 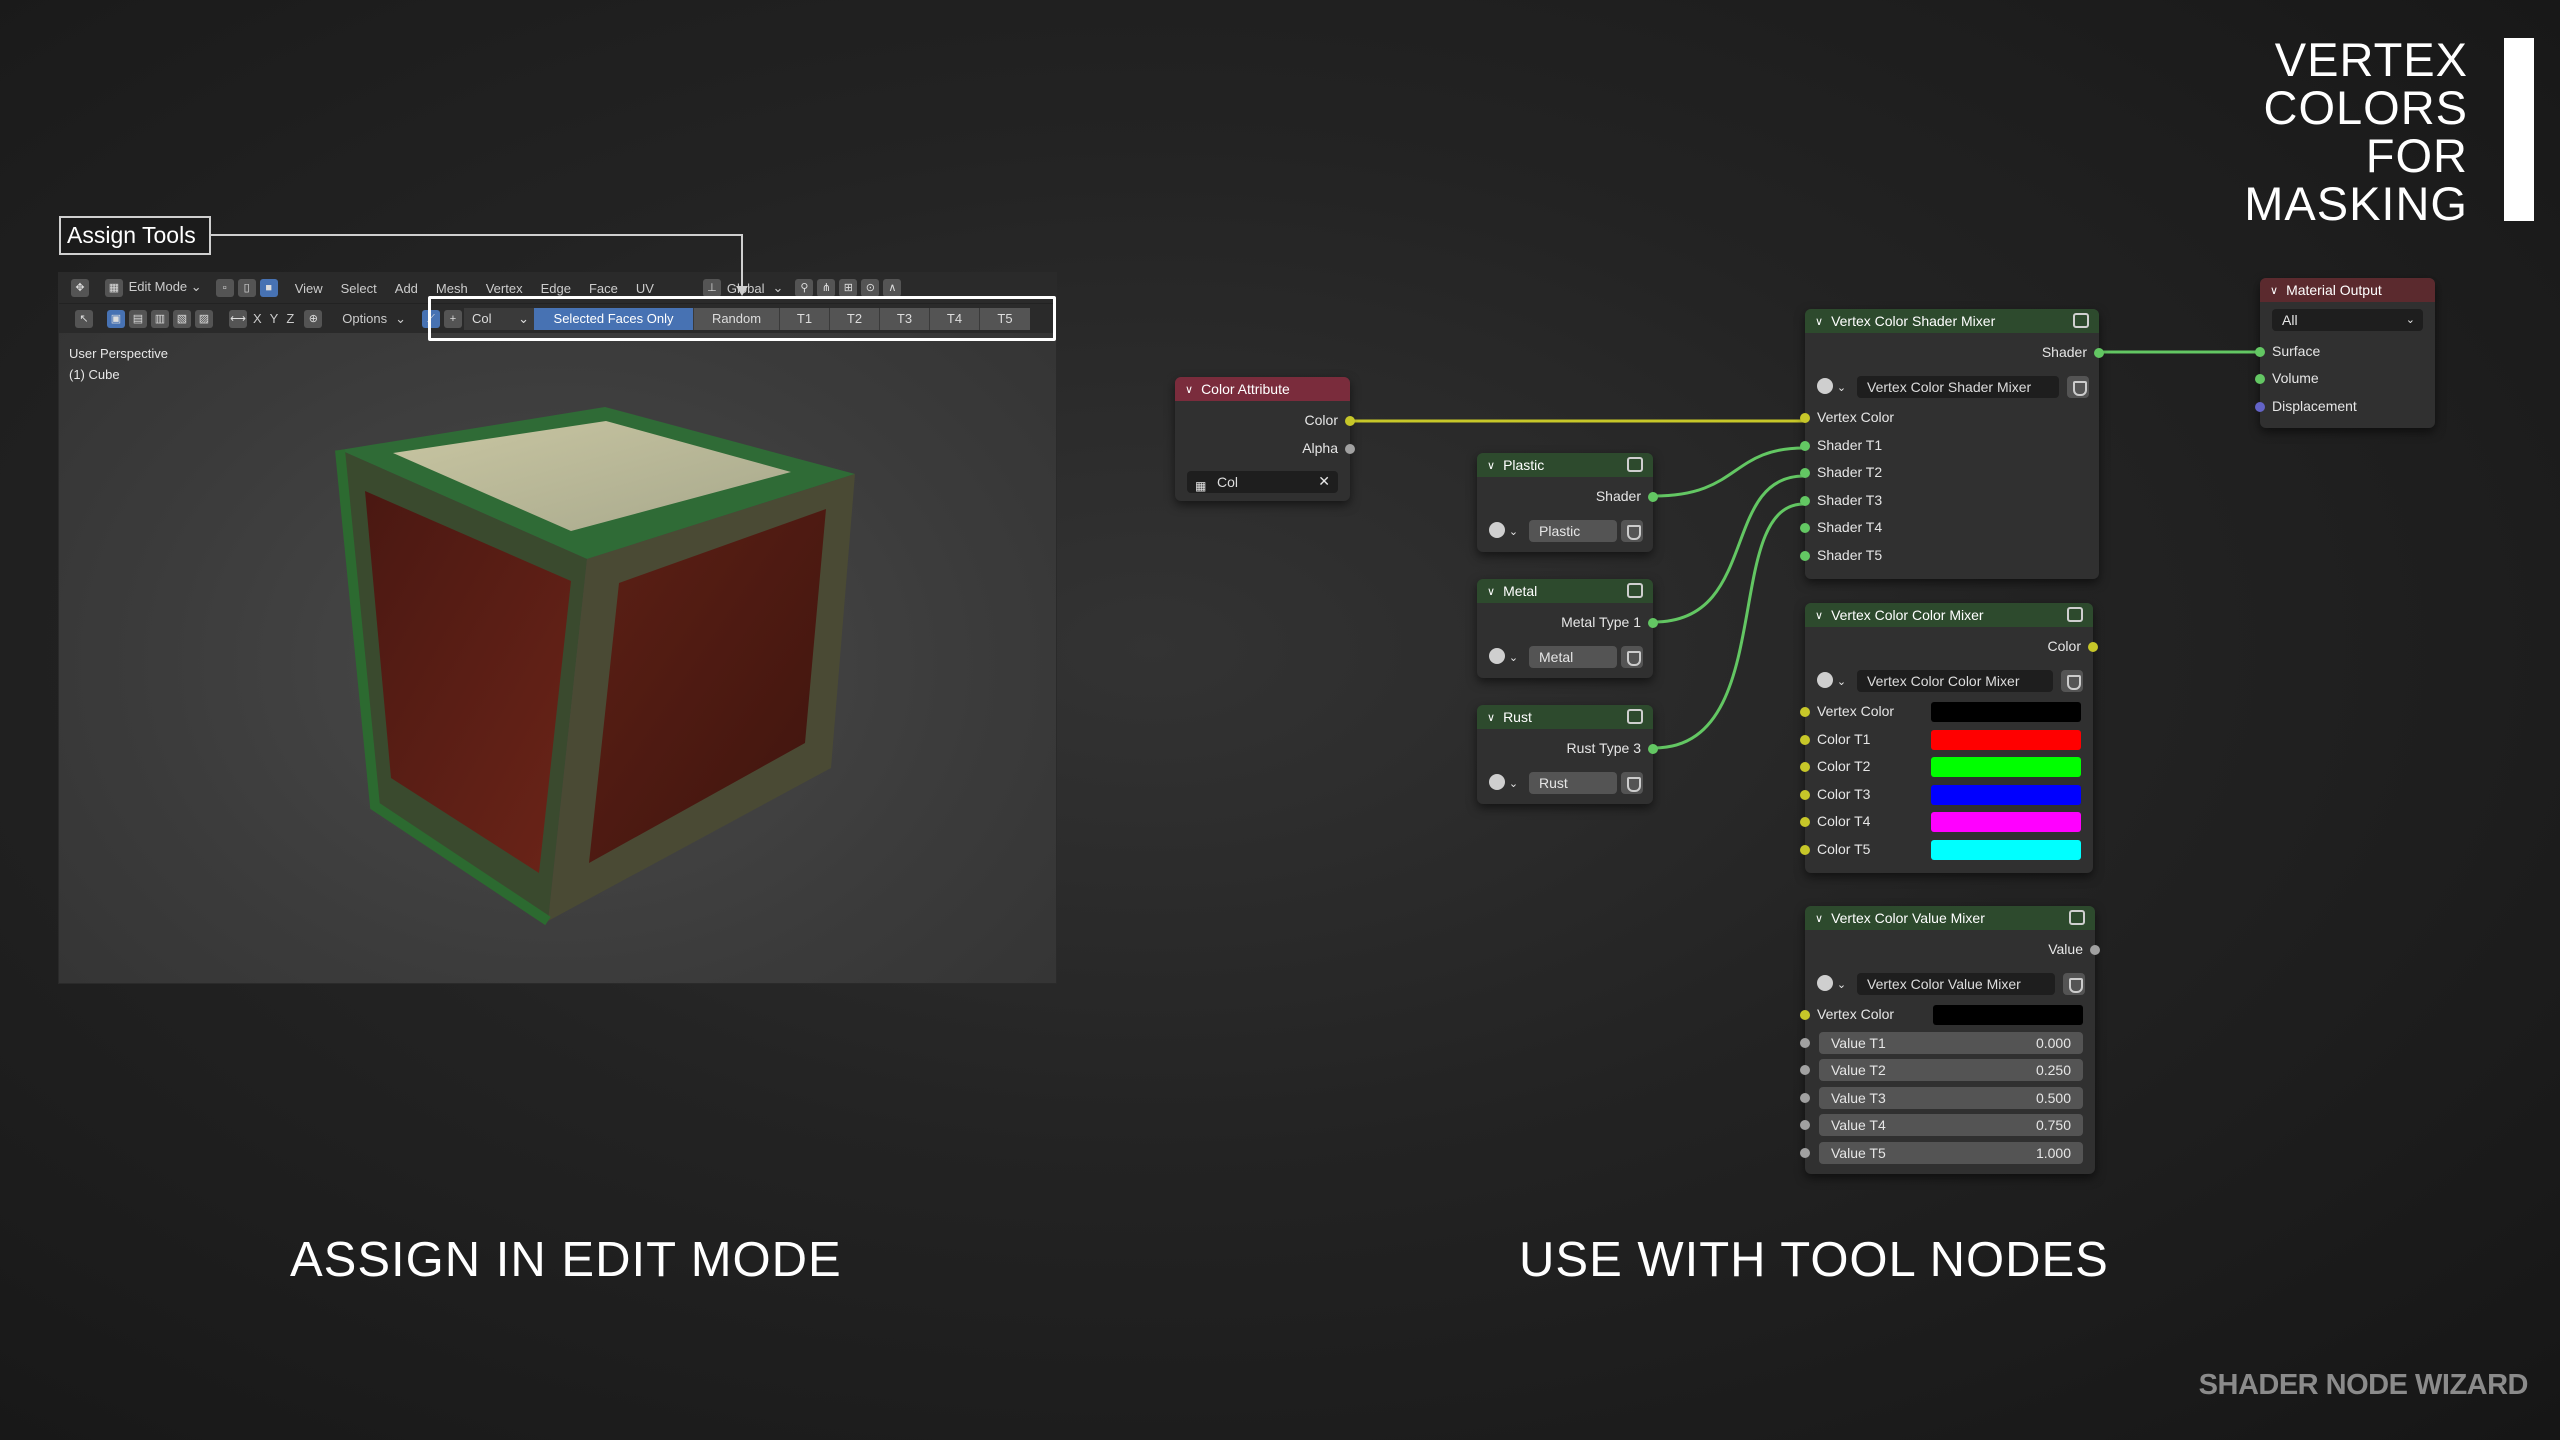 I want to click on chevron-down-icon: ⌄, so click(x=1513, y=783).